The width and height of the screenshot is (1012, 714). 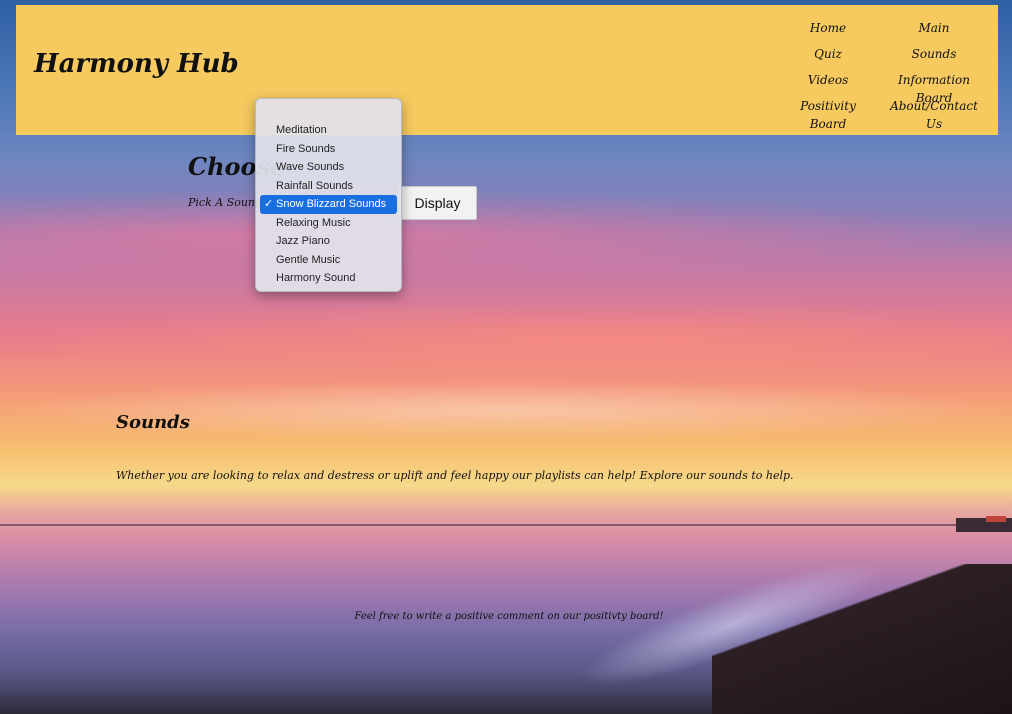 I want to click on sound-option-gentle-music: Gentle Music, so click(x=328, y=260).